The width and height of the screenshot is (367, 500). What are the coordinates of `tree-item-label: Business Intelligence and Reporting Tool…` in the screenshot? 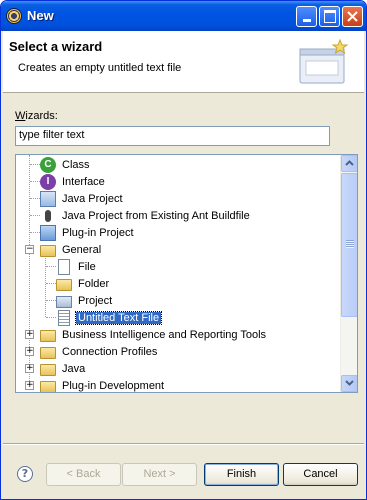 It's located at (164, 334).